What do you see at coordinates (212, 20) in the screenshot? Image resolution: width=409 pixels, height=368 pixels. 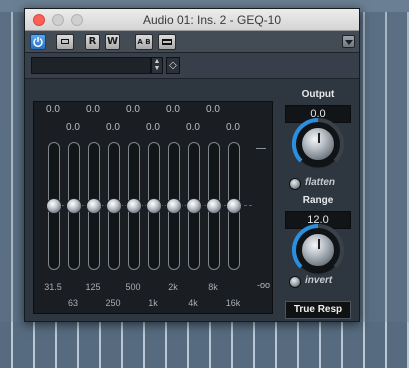 I see `window-title: Audio 01: Ins. 2 - GEQ-10` at bounding box center [212, 20].